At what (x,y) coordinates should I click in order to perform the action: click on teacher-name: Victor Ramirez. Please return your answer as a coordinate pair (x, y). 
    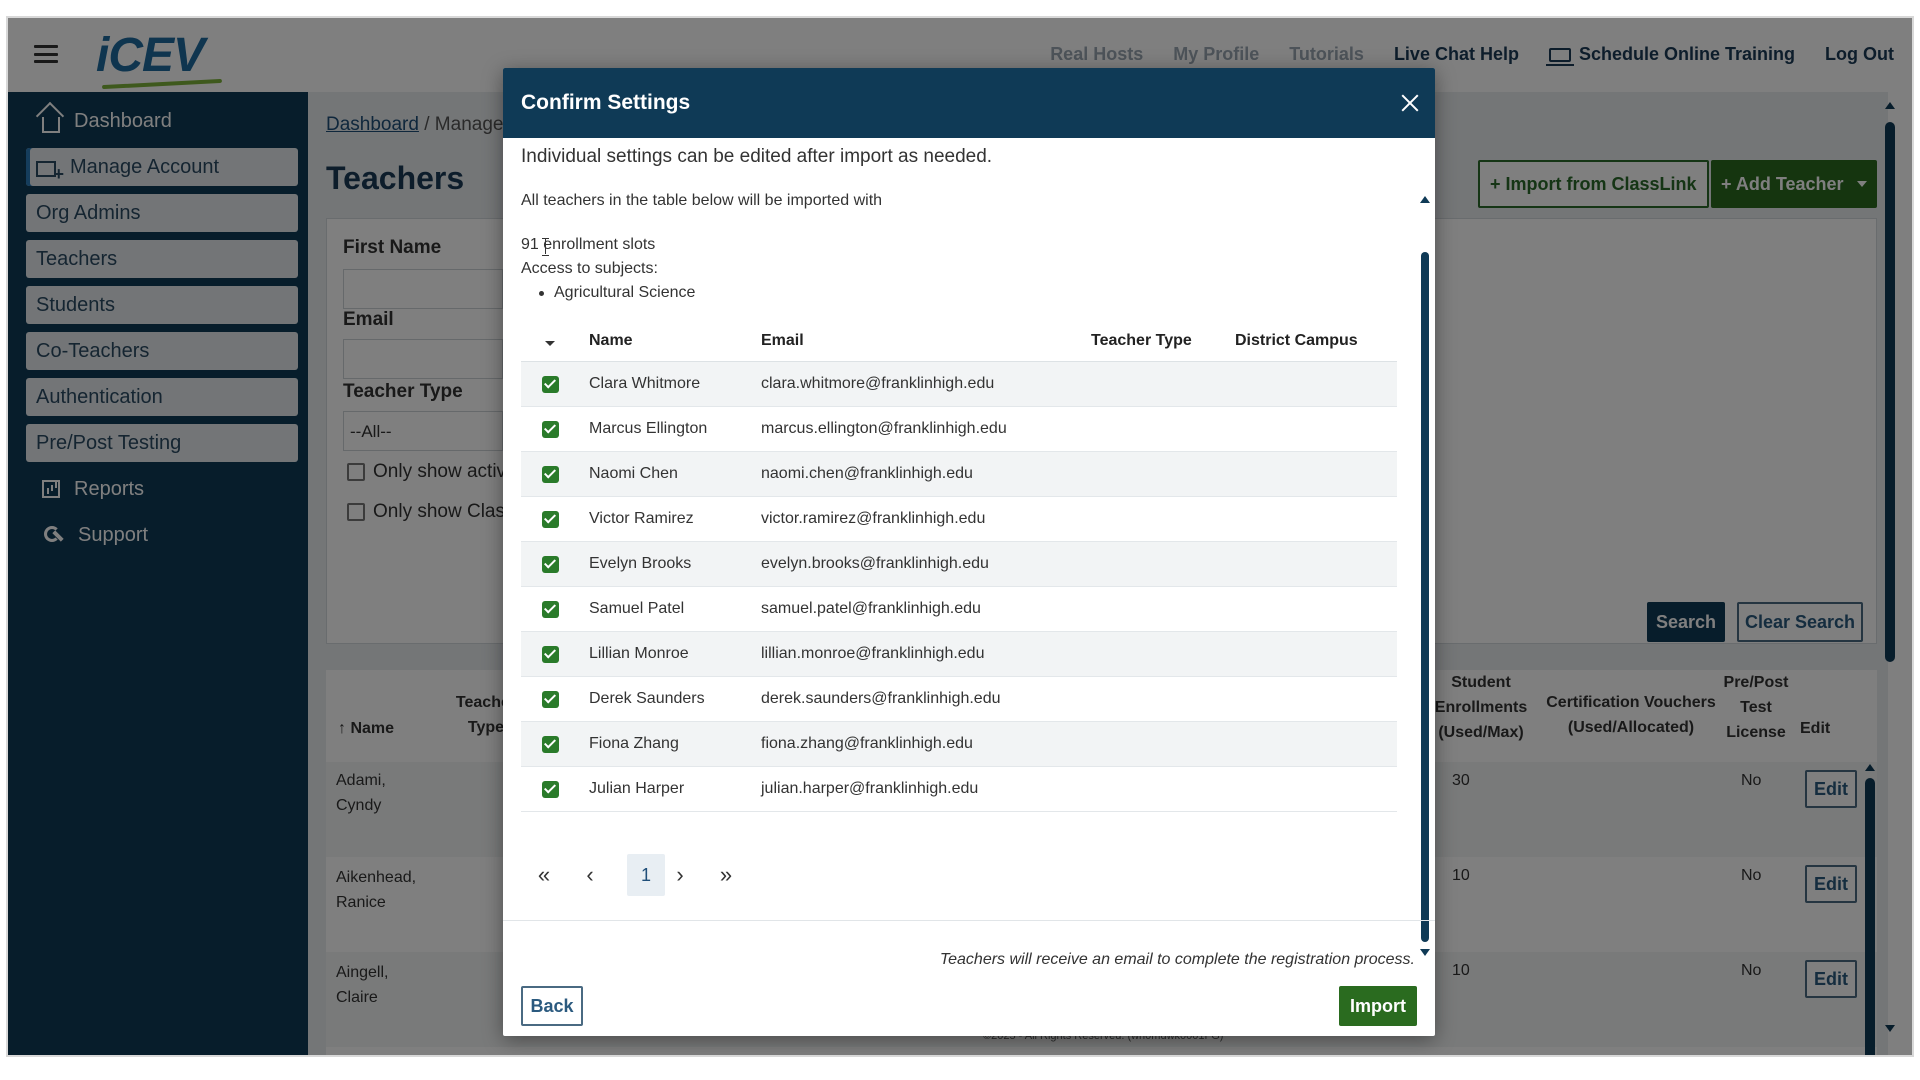
    Looking at the image, I should click on (641, 518).